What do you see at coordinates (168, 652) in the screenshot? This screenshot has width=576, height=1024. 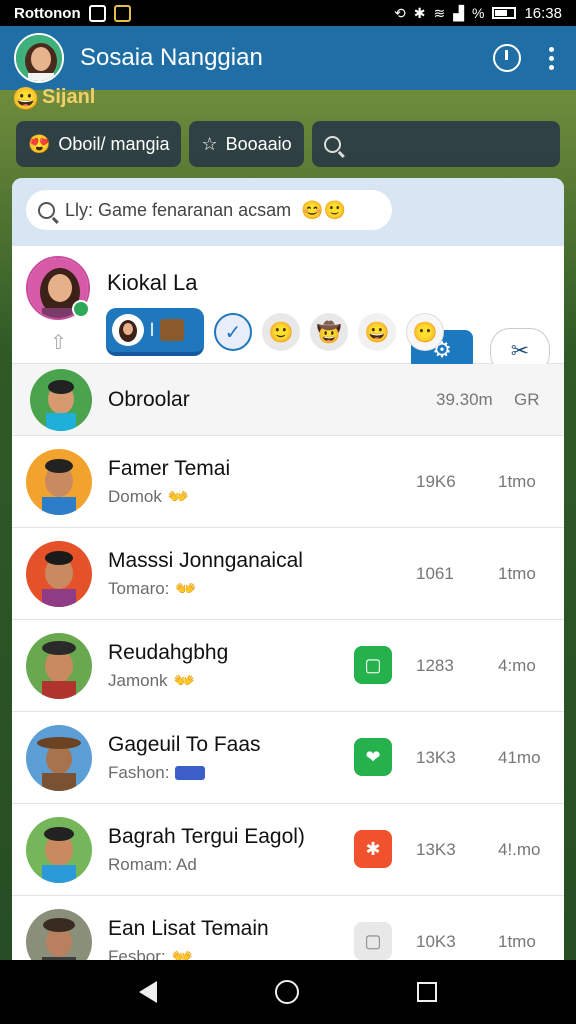 I see `item-name: Reudahgbhg` at bounding box center [168, 652].